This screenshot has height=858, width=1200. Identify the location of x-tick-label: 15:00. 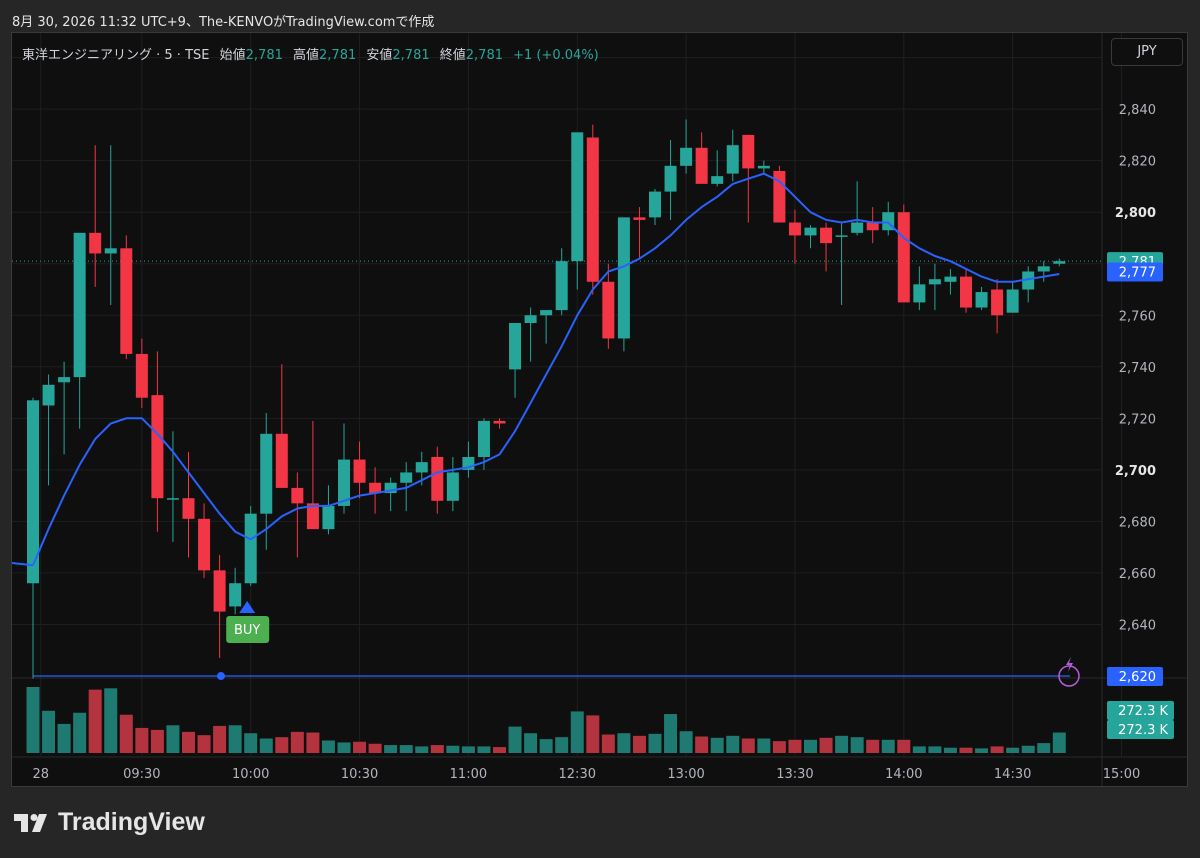
(1121, 774).